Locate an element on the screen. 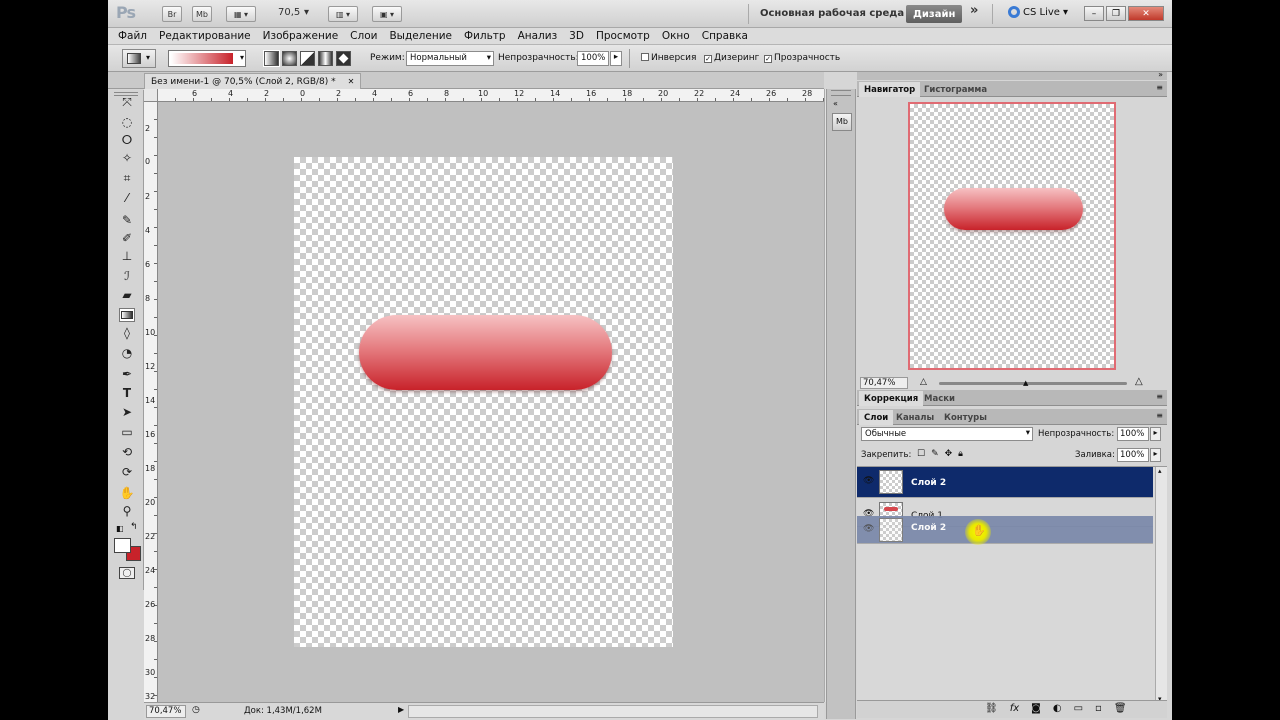 Image resolution: width=1280 pixels, height=720 pixels. workspace-design: Дизайн is located at coordinates (934, 14).